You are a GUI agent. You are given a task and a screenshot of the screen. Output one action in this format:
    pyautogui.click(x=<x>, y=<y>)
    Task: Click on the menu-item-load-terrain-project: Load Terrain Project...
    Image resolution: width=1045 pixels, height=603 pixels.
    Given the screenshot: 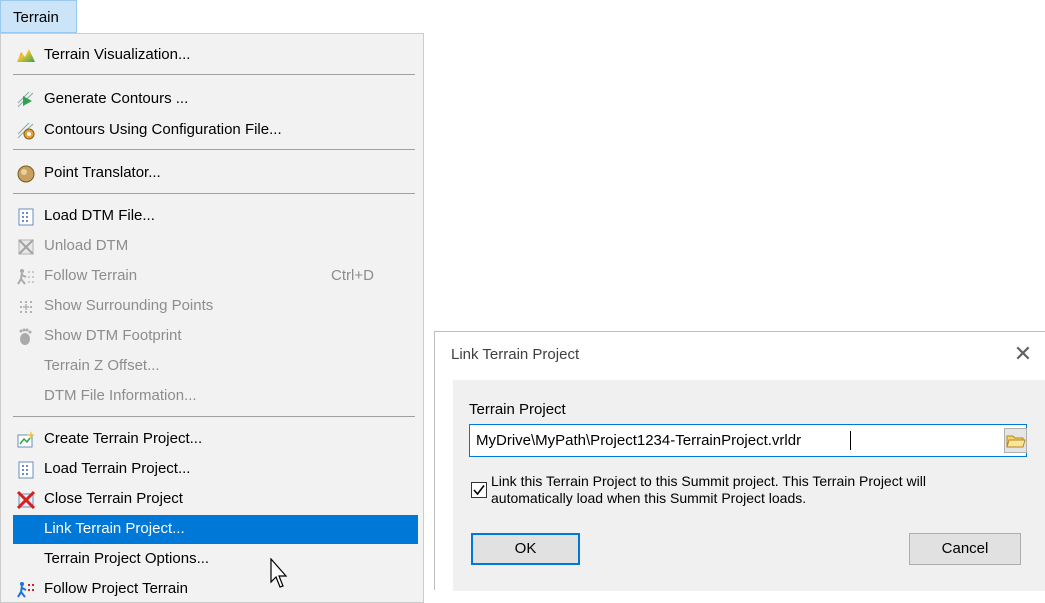 What is the action you would take?
    pyautogui.click(x=215, y=469)
    